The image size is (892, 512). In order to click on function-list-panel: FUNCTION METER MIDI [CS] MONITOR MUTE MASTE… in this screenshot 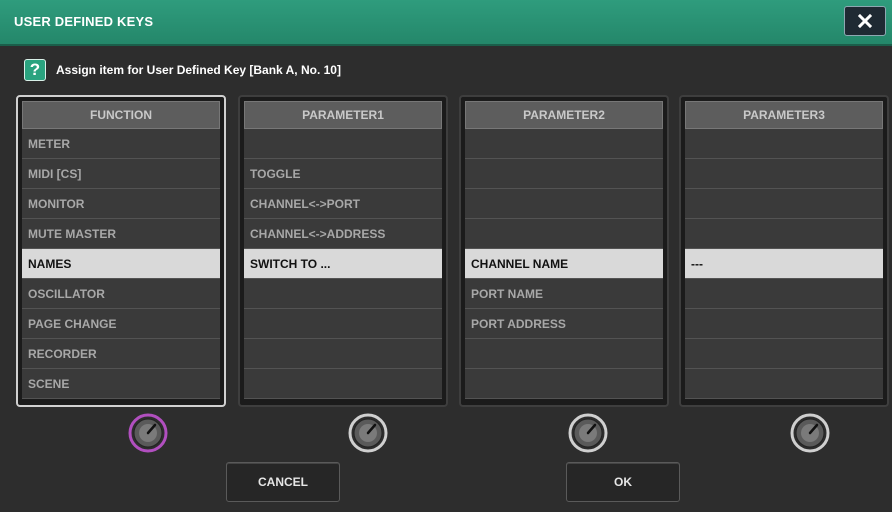, I will do `click(121, 251)`.